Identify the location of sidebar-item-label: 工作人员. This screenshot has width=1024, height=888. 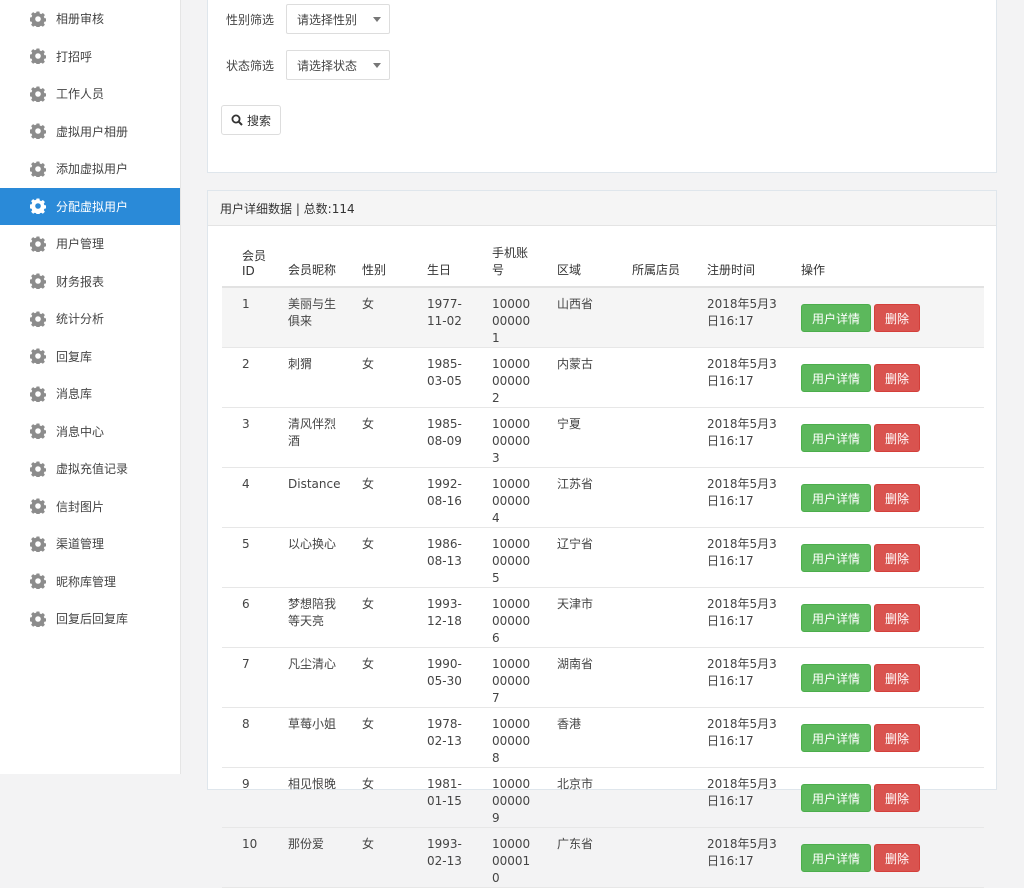
(80, 94).